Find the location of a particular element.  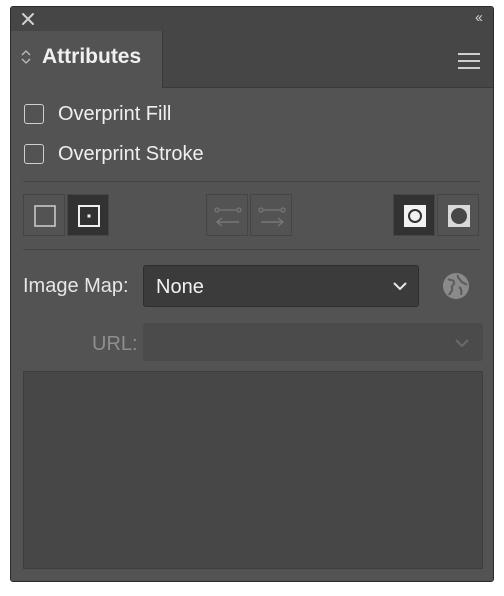

show-center-button is located at coordinates (88, 215).